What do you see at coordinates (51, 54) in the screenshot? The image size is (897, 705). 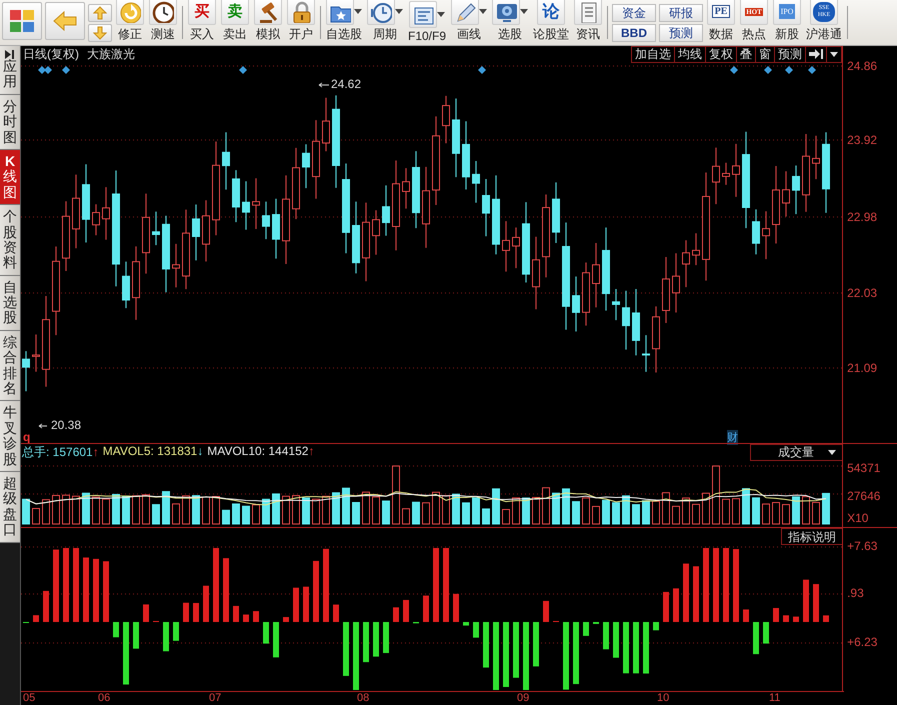 I see `chart-period: 日线(复权)` at bounding box center [51, 54].